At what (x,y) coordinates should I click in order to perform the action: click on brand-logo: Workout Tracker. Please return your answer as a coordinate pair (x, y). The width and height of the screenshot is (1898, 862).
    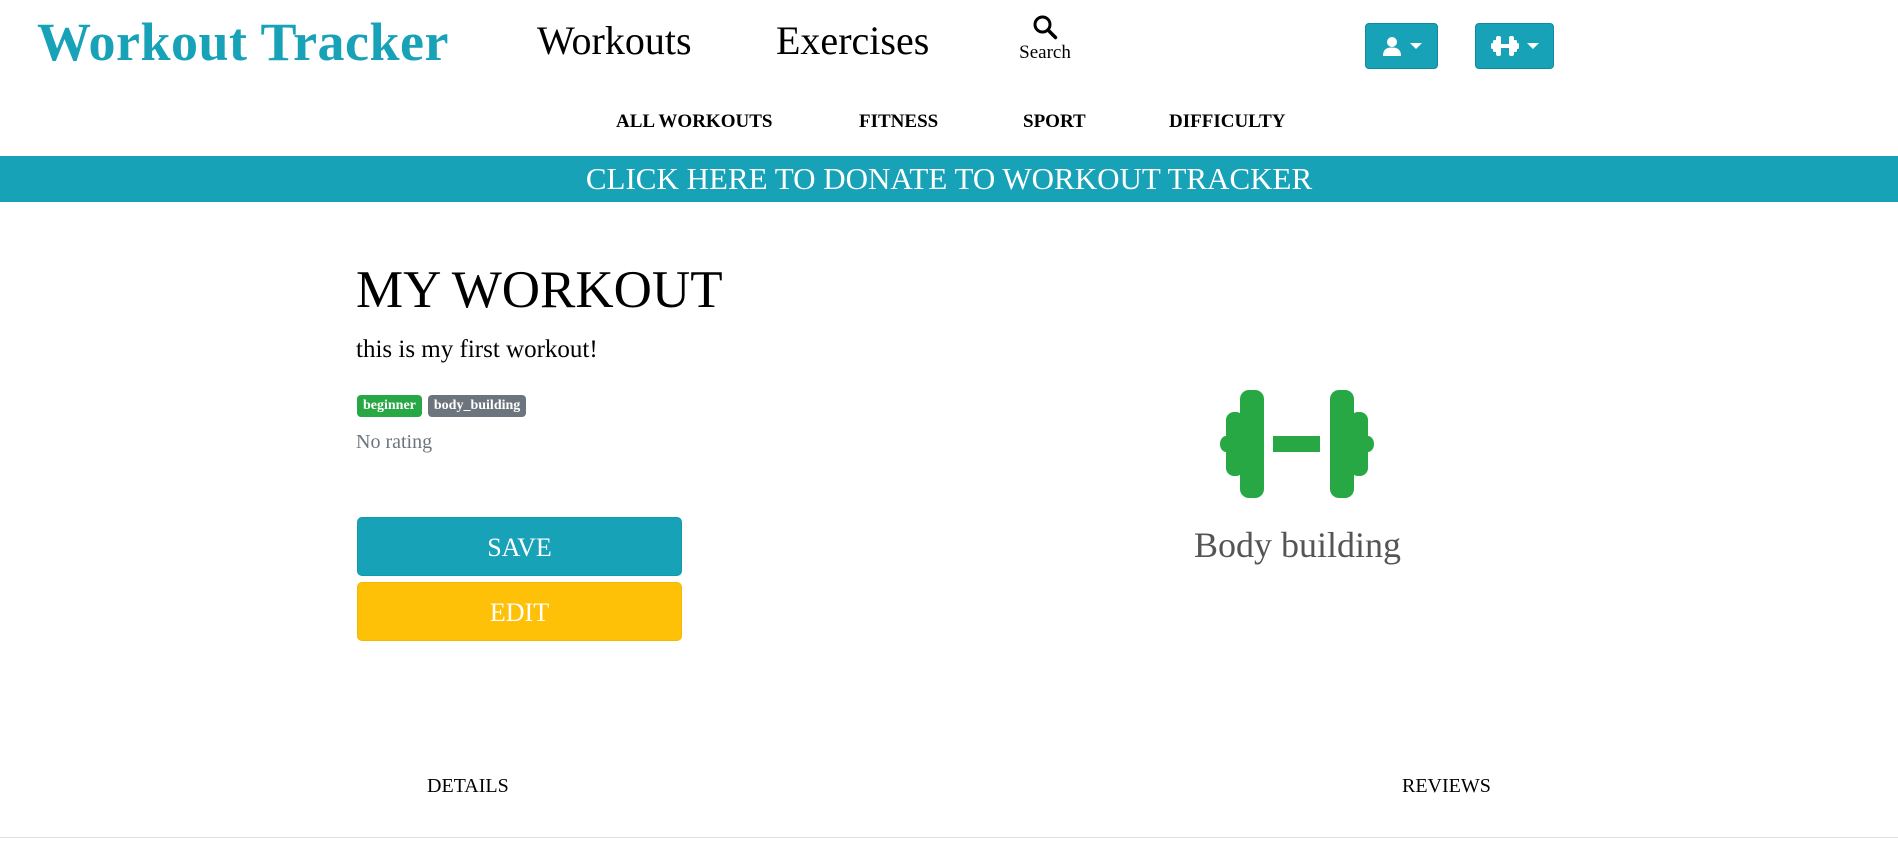
    Looking at the image, I should click on (243, 42).